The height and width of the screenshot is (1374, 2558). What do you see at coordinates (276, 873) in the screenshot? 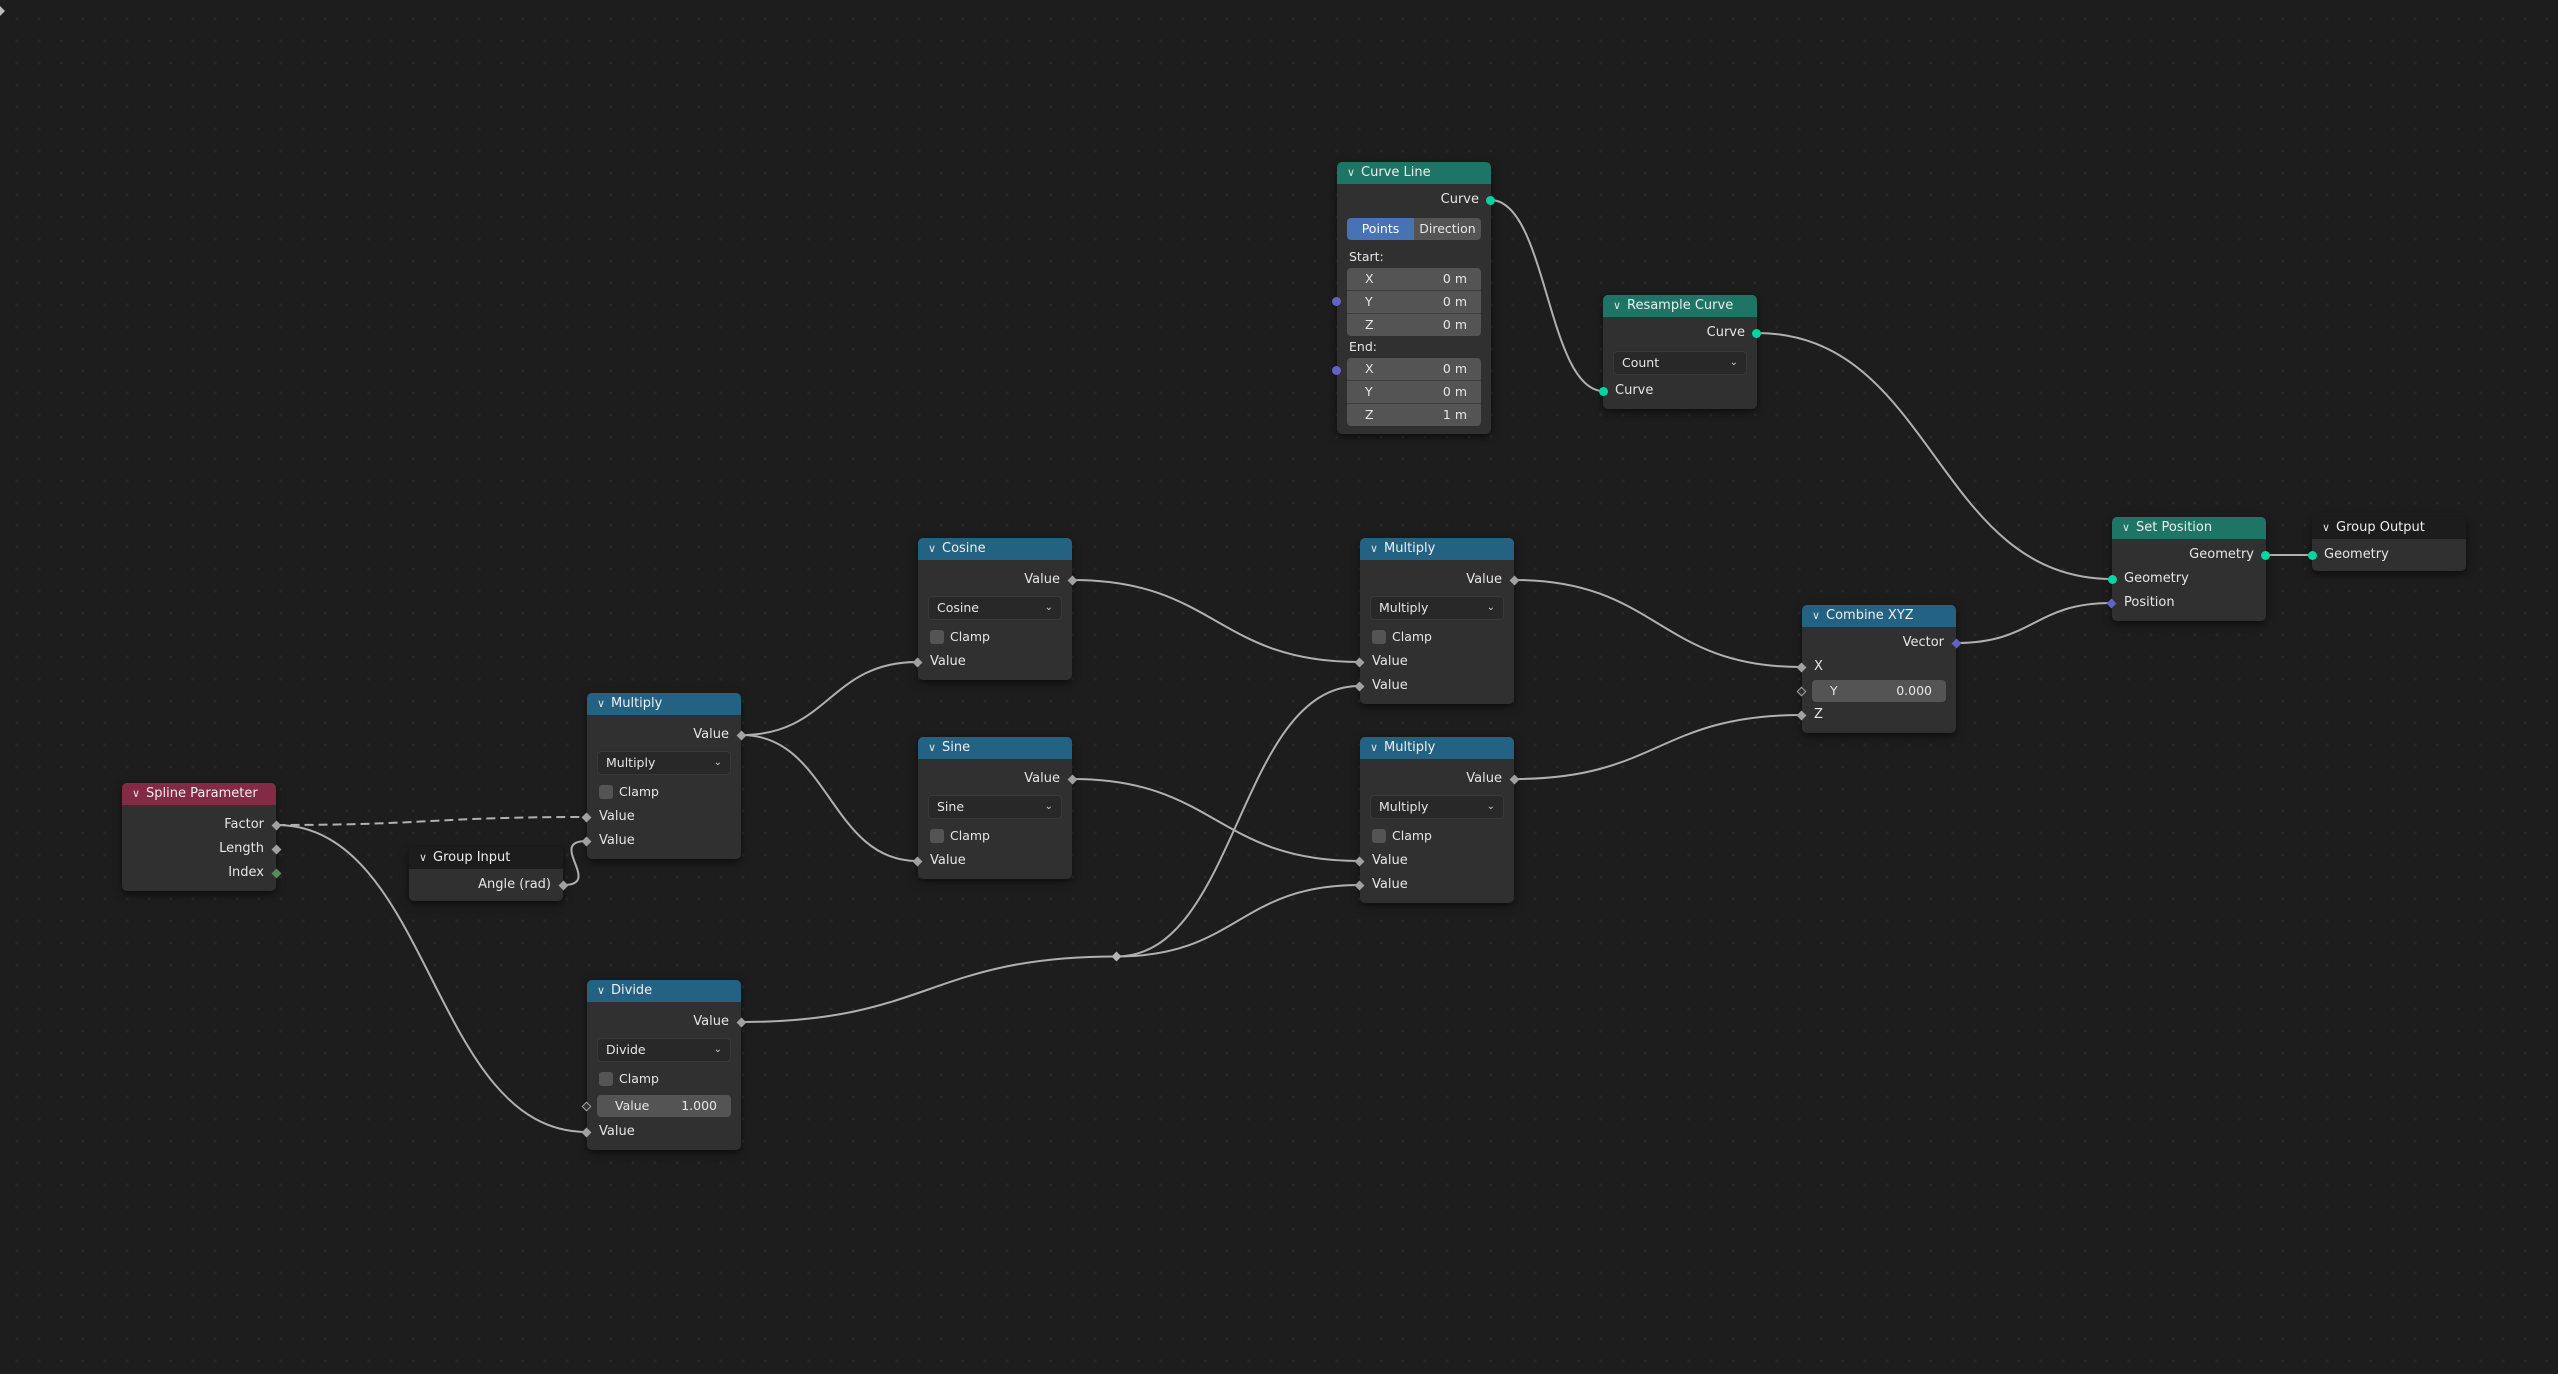
I see `index-output-socket` at bounding box center [276, 873].